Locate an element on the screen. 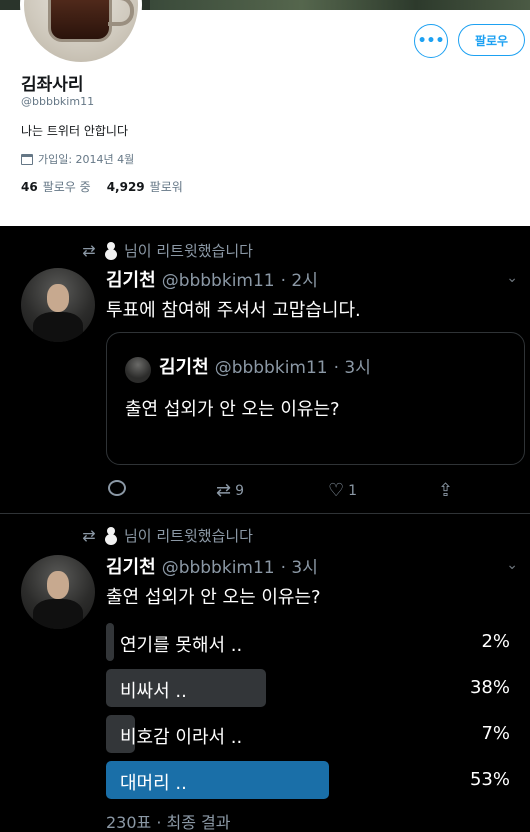 Image resolution: width=530 pixels, height=832 pixels. profile-joined: 가입일: 2014년 4월 is located at coordinates (77, 159).